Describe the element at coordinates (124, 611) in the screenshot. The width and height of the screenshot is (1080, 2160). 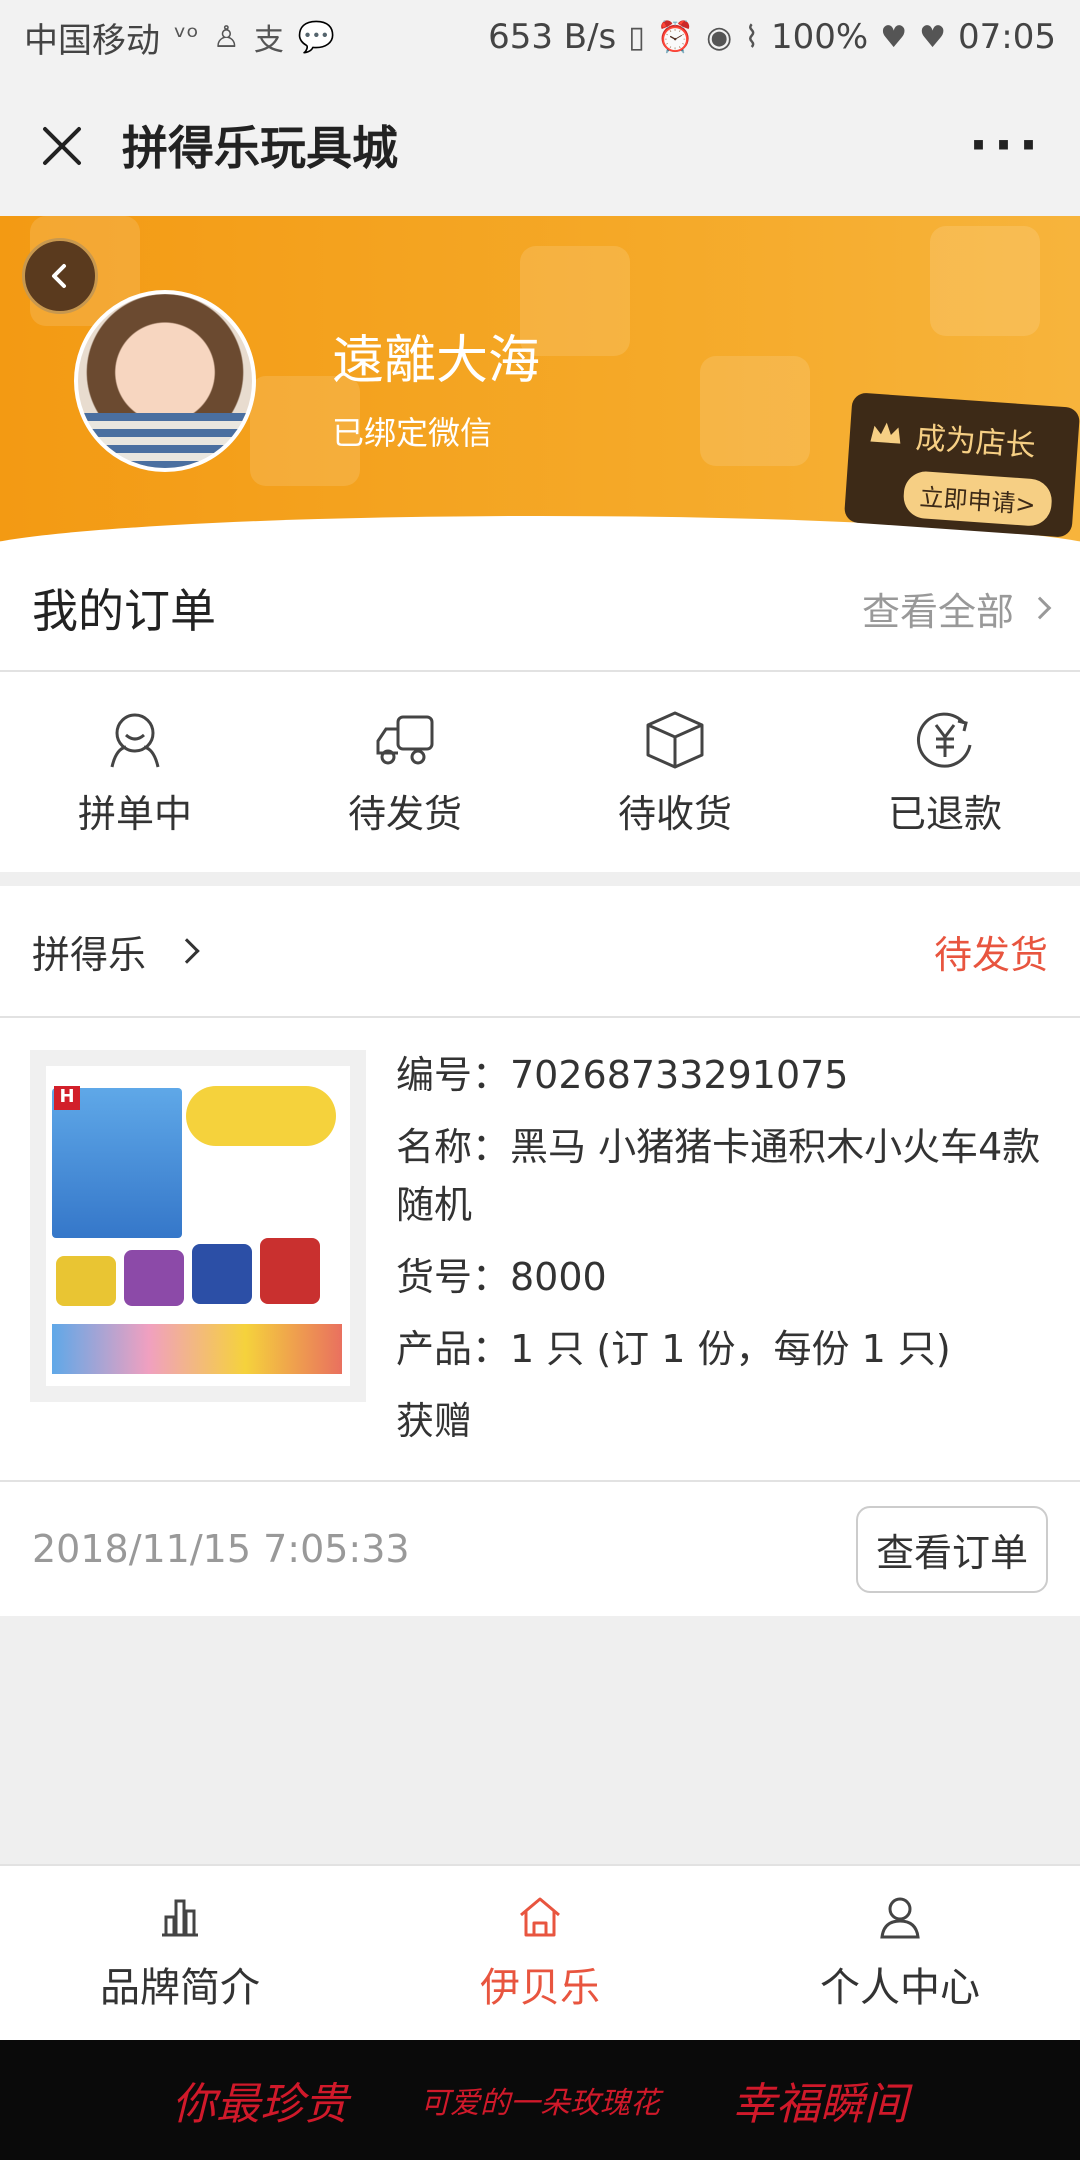
I see `my-orders-title: 我的订单` at that location.